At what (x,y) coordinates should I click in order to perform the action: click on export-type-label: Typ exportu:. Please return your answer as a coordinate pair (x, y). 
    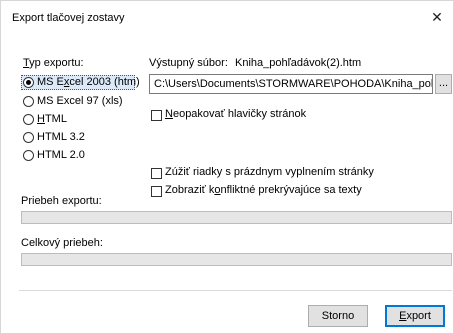
    Looking at the image, I should click on (53, 63).